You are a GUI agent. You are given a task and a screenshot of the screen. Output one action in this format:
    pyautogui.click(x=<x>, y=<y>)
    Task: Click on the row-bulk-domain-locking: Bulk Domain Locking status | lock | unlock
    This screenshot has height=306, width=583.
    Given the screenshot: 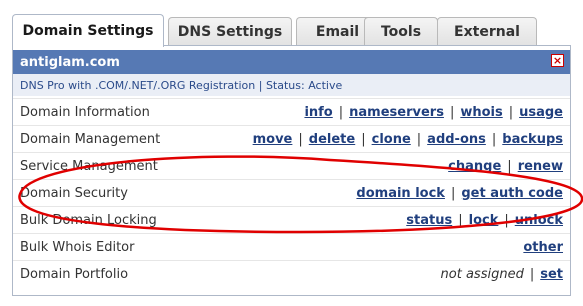 What is the action you would take?
    pyautogui.click(x=291, y=219)
    